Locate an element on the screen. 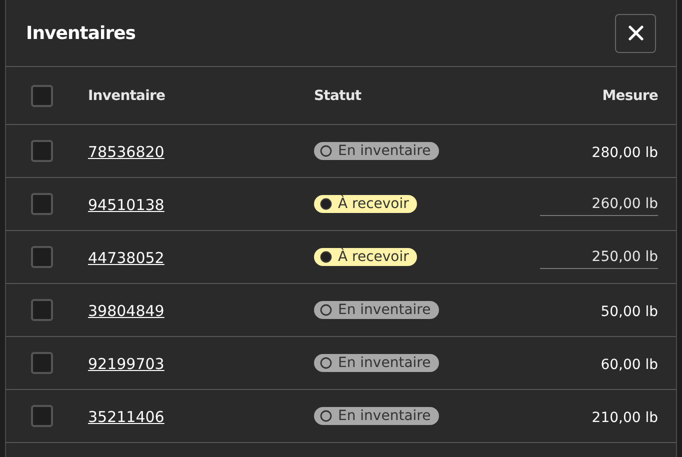 The height and width of the screenshot is (457, 682). dialog-title: Inventaires is located at coordinates (81, 33).